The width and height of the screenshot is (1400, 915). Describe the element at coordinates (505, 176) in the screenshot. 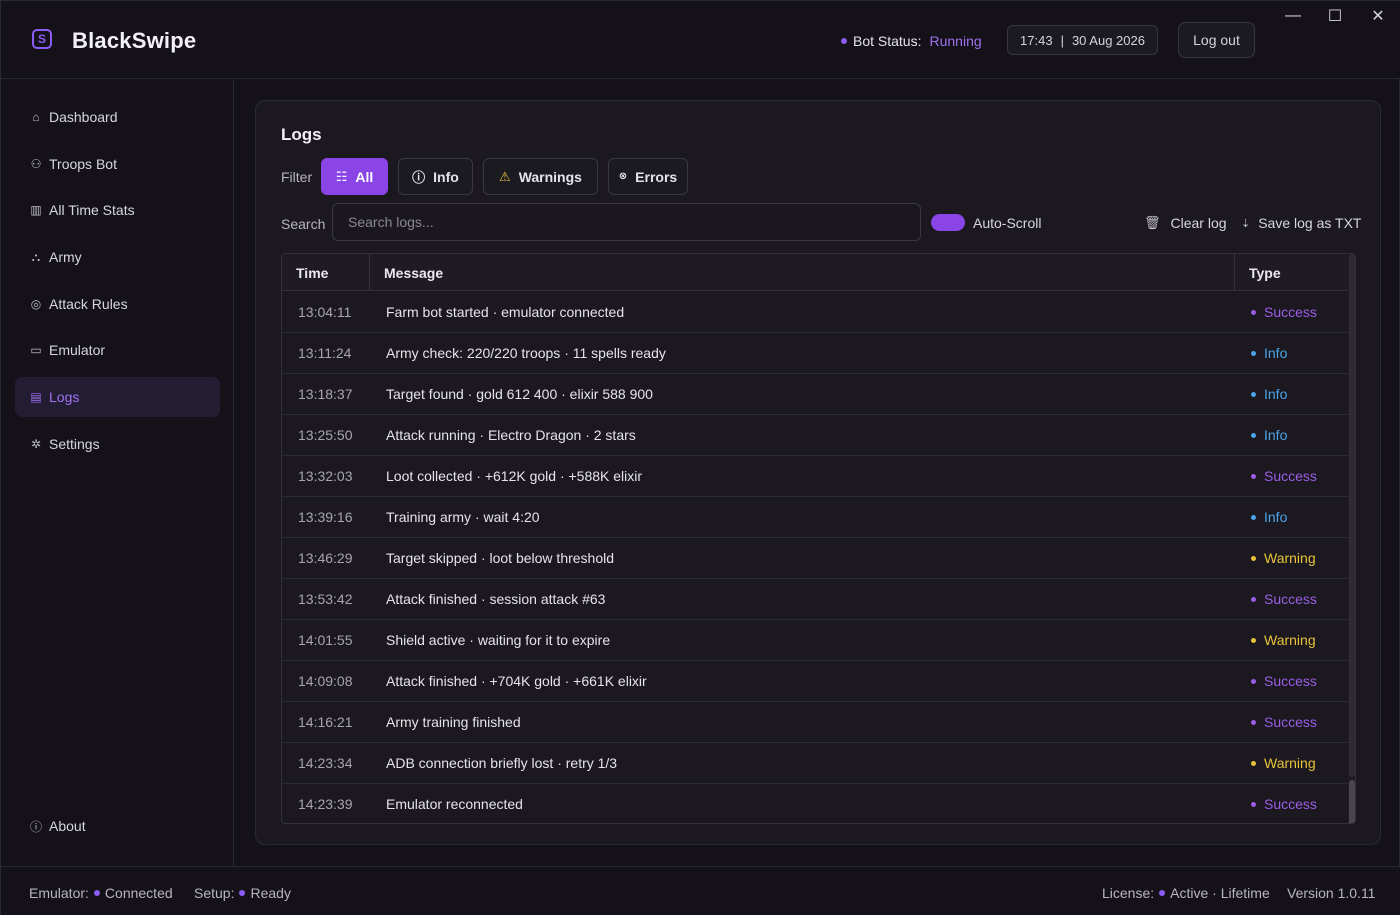

I see `warning-icon: ⚠` at that location.